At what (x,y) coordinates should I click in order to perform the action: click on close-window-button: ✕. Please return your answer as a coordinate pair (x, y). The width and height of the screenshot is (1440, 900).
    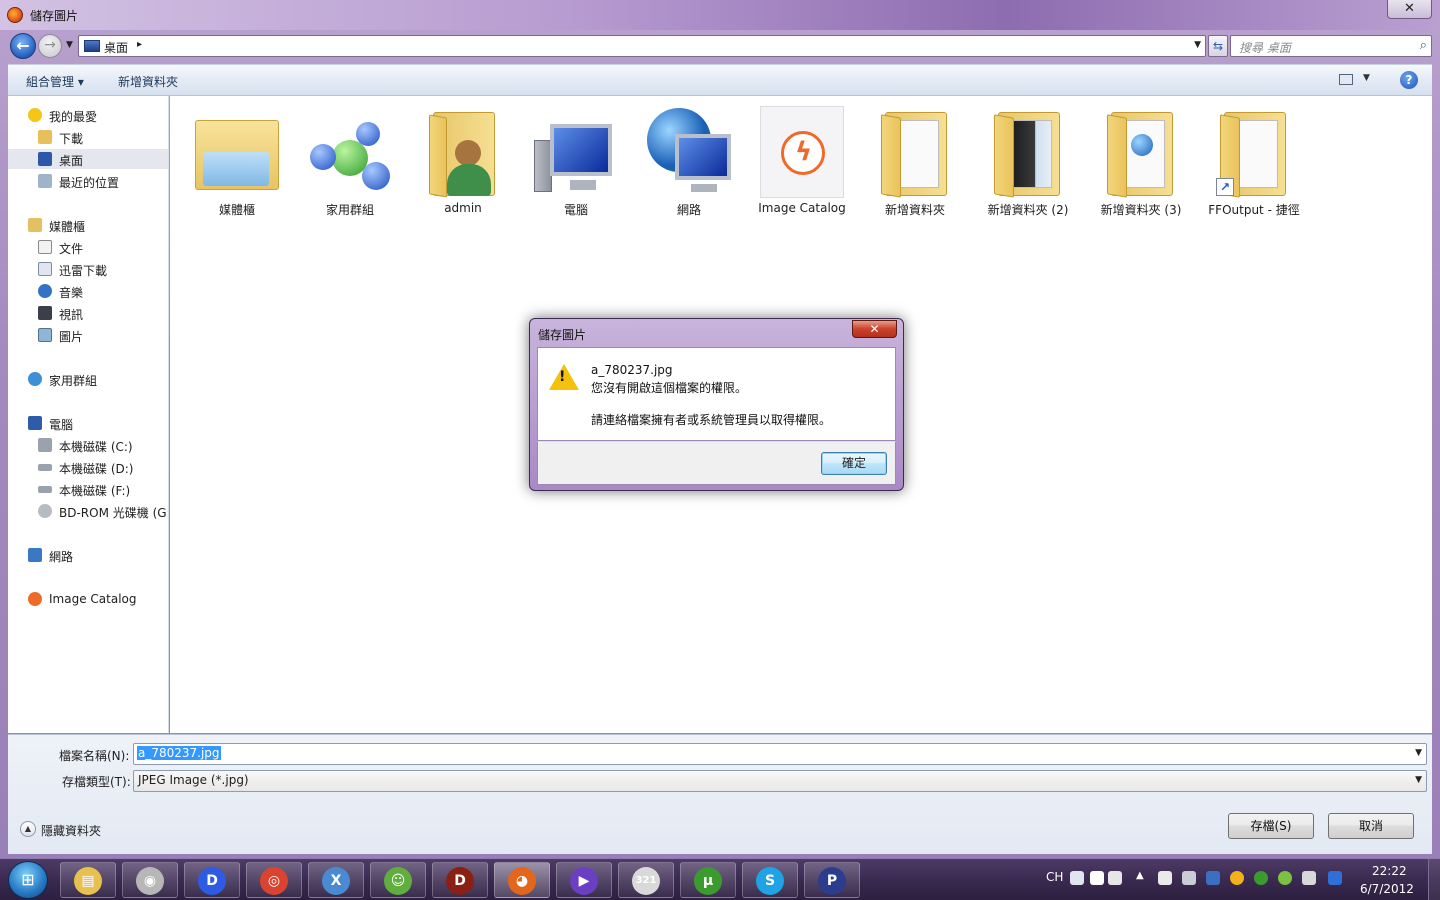
    Looking at the image, I should click on (1409, 9).